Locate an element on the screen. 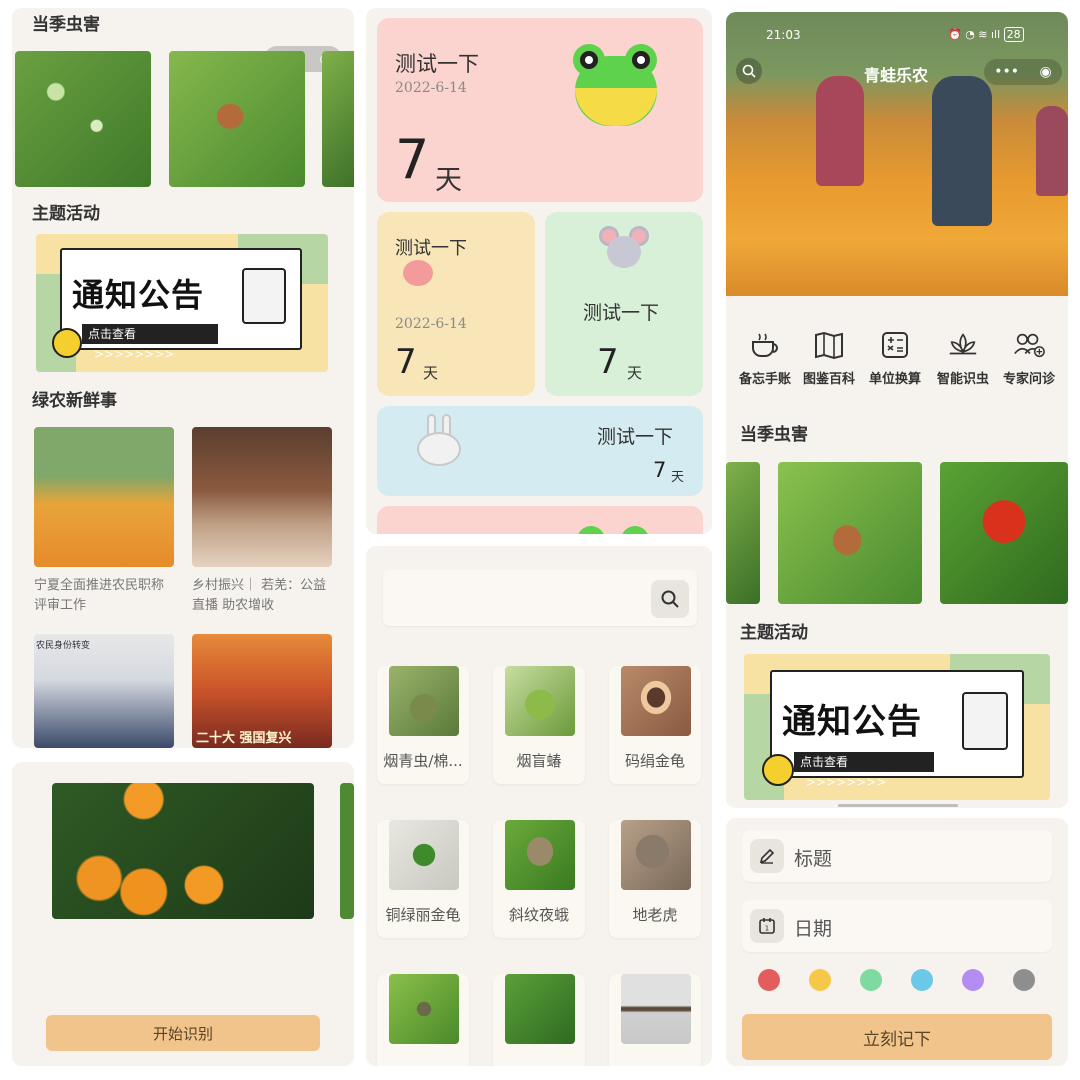  section-title-pests: 当季虫害 is located at coordinates (66, 25).